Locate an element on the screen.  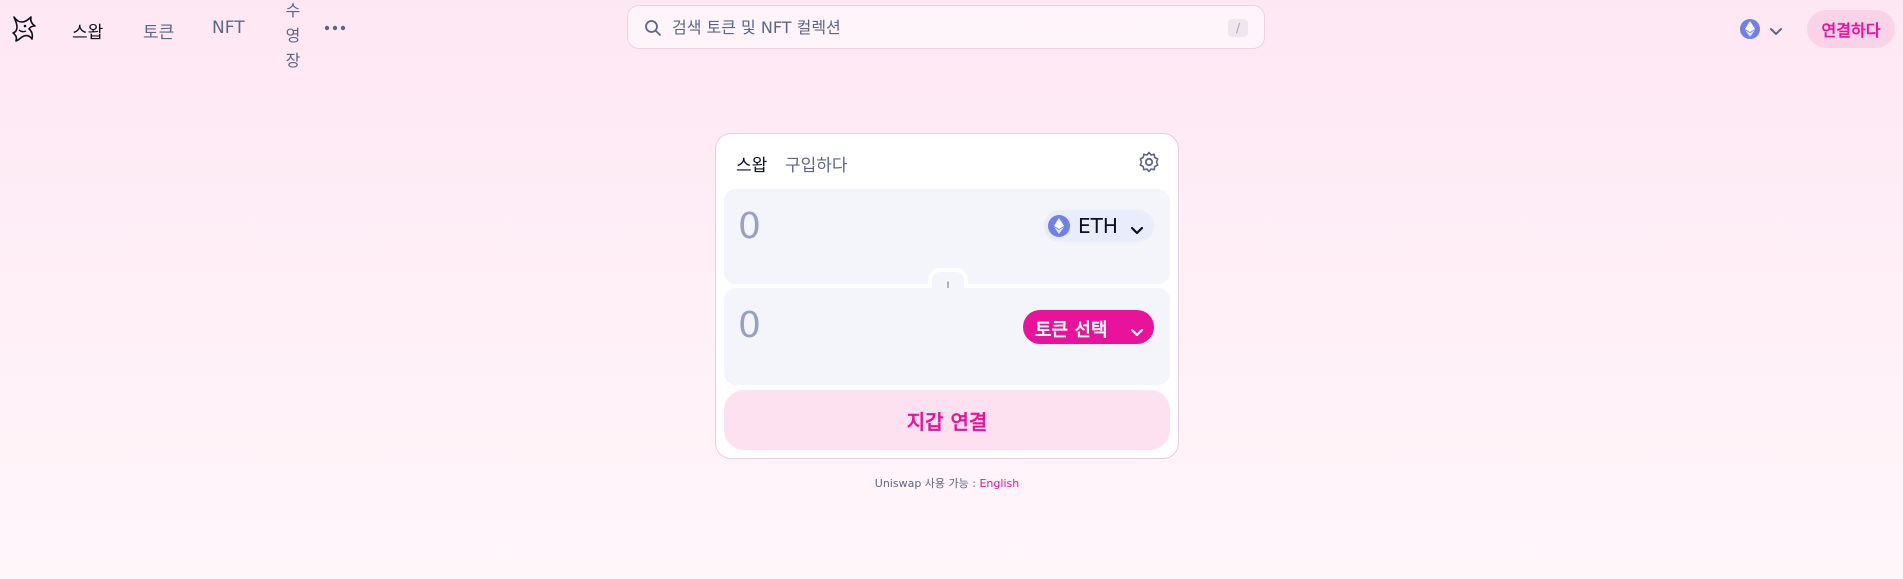
language-notice-text: Uniswap 사용 가능 : is located at coordinates (927, 483).